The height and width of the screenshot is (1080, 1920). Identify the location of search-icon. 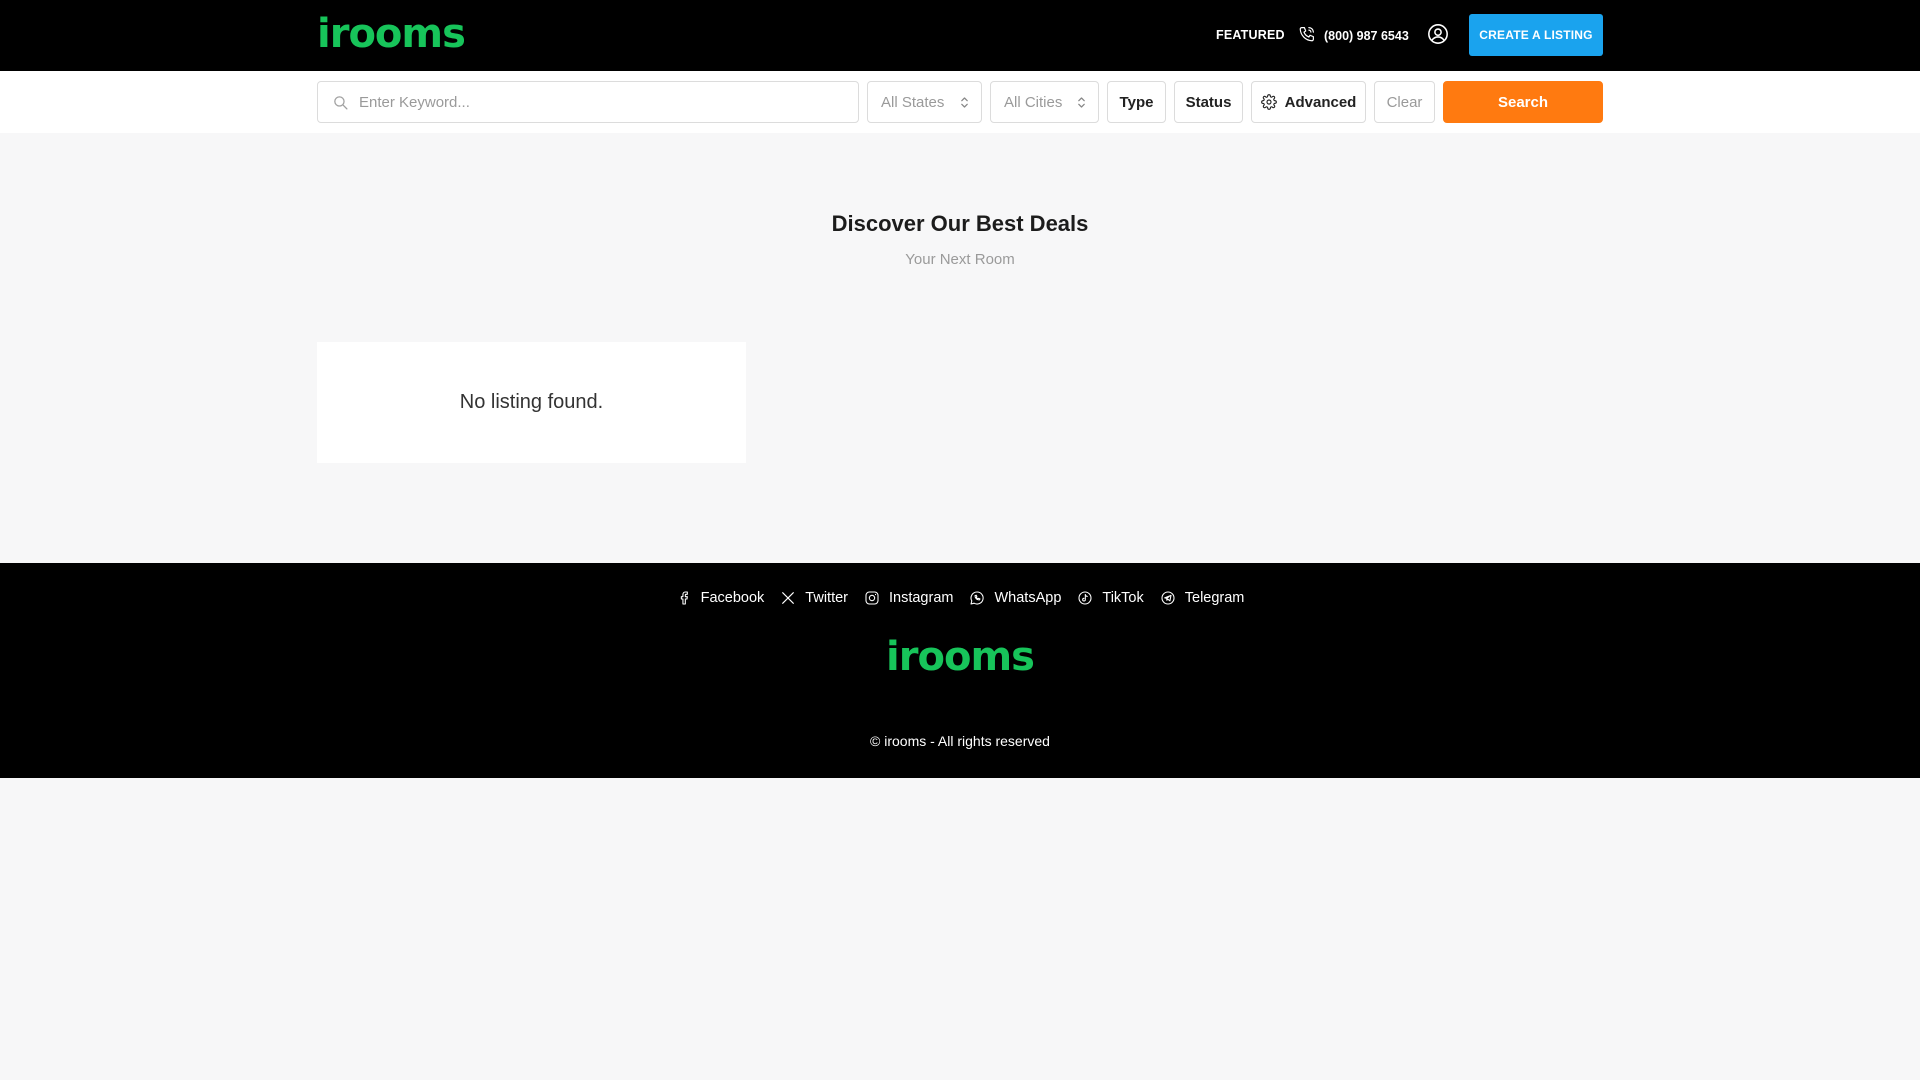
(341, 103).